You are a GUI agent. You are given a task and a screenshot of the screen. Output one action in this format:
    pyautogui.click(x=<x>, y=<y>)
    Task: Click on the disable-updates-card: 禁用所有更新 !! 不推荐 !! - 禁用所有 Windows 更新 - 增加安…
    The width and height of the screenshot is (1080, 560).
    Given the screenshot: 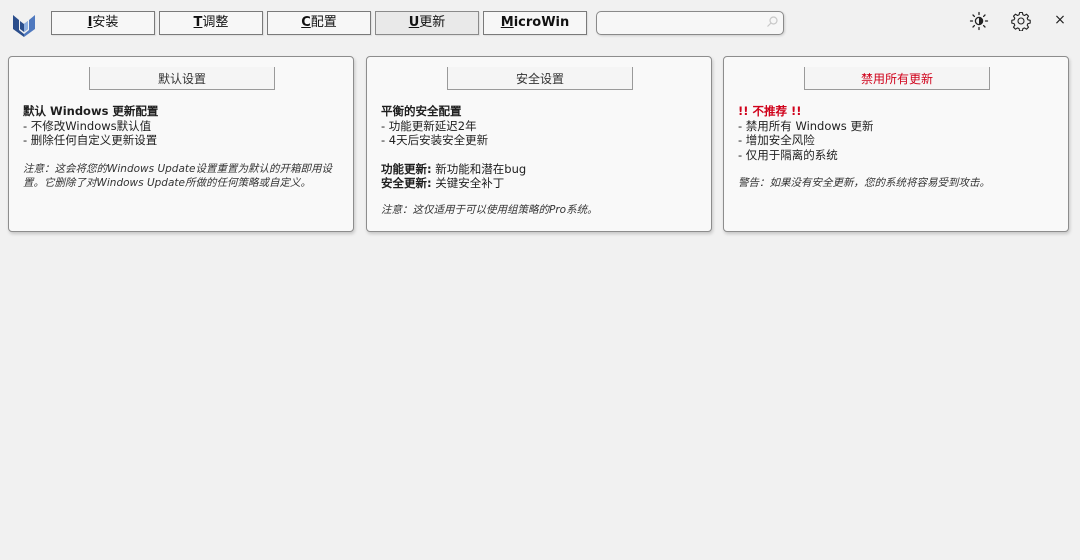 What is the action you would take?
    pyautogui.click(x=896, y=144)
    